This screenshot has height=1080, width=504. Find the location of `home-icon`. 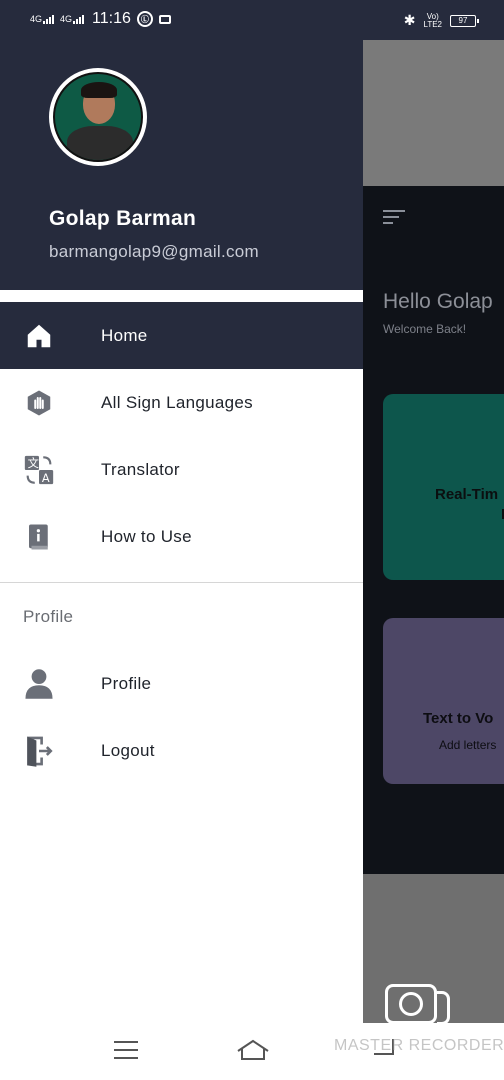

home-icon is located at coordinates (39, 336).